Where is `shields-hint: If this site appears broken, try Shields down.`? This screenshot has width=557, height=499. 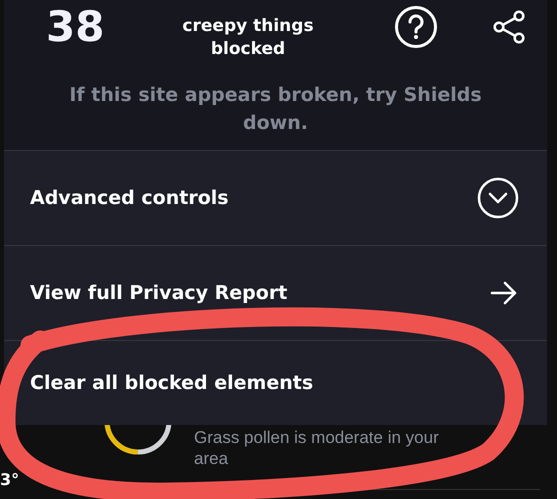
shields-hint: If this site appears broken, try Shields down. is located at coordinates (275, 109).